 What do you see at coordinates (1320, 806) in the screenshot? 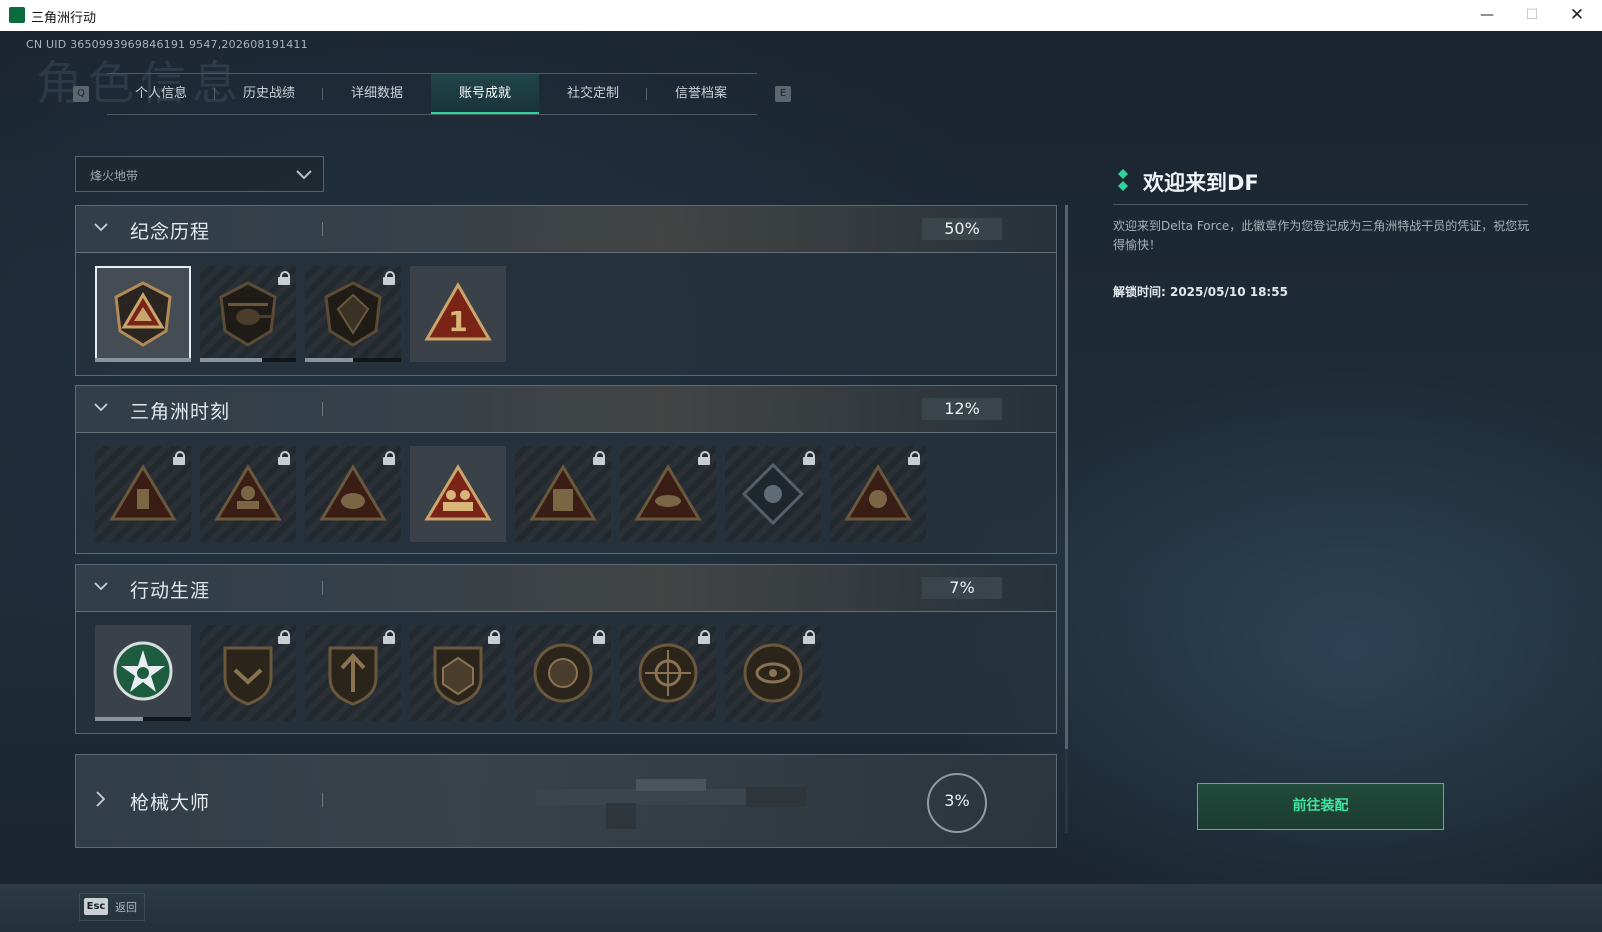
I see `go-equip-button: 前往装配` at bounding box center [1320, 806].